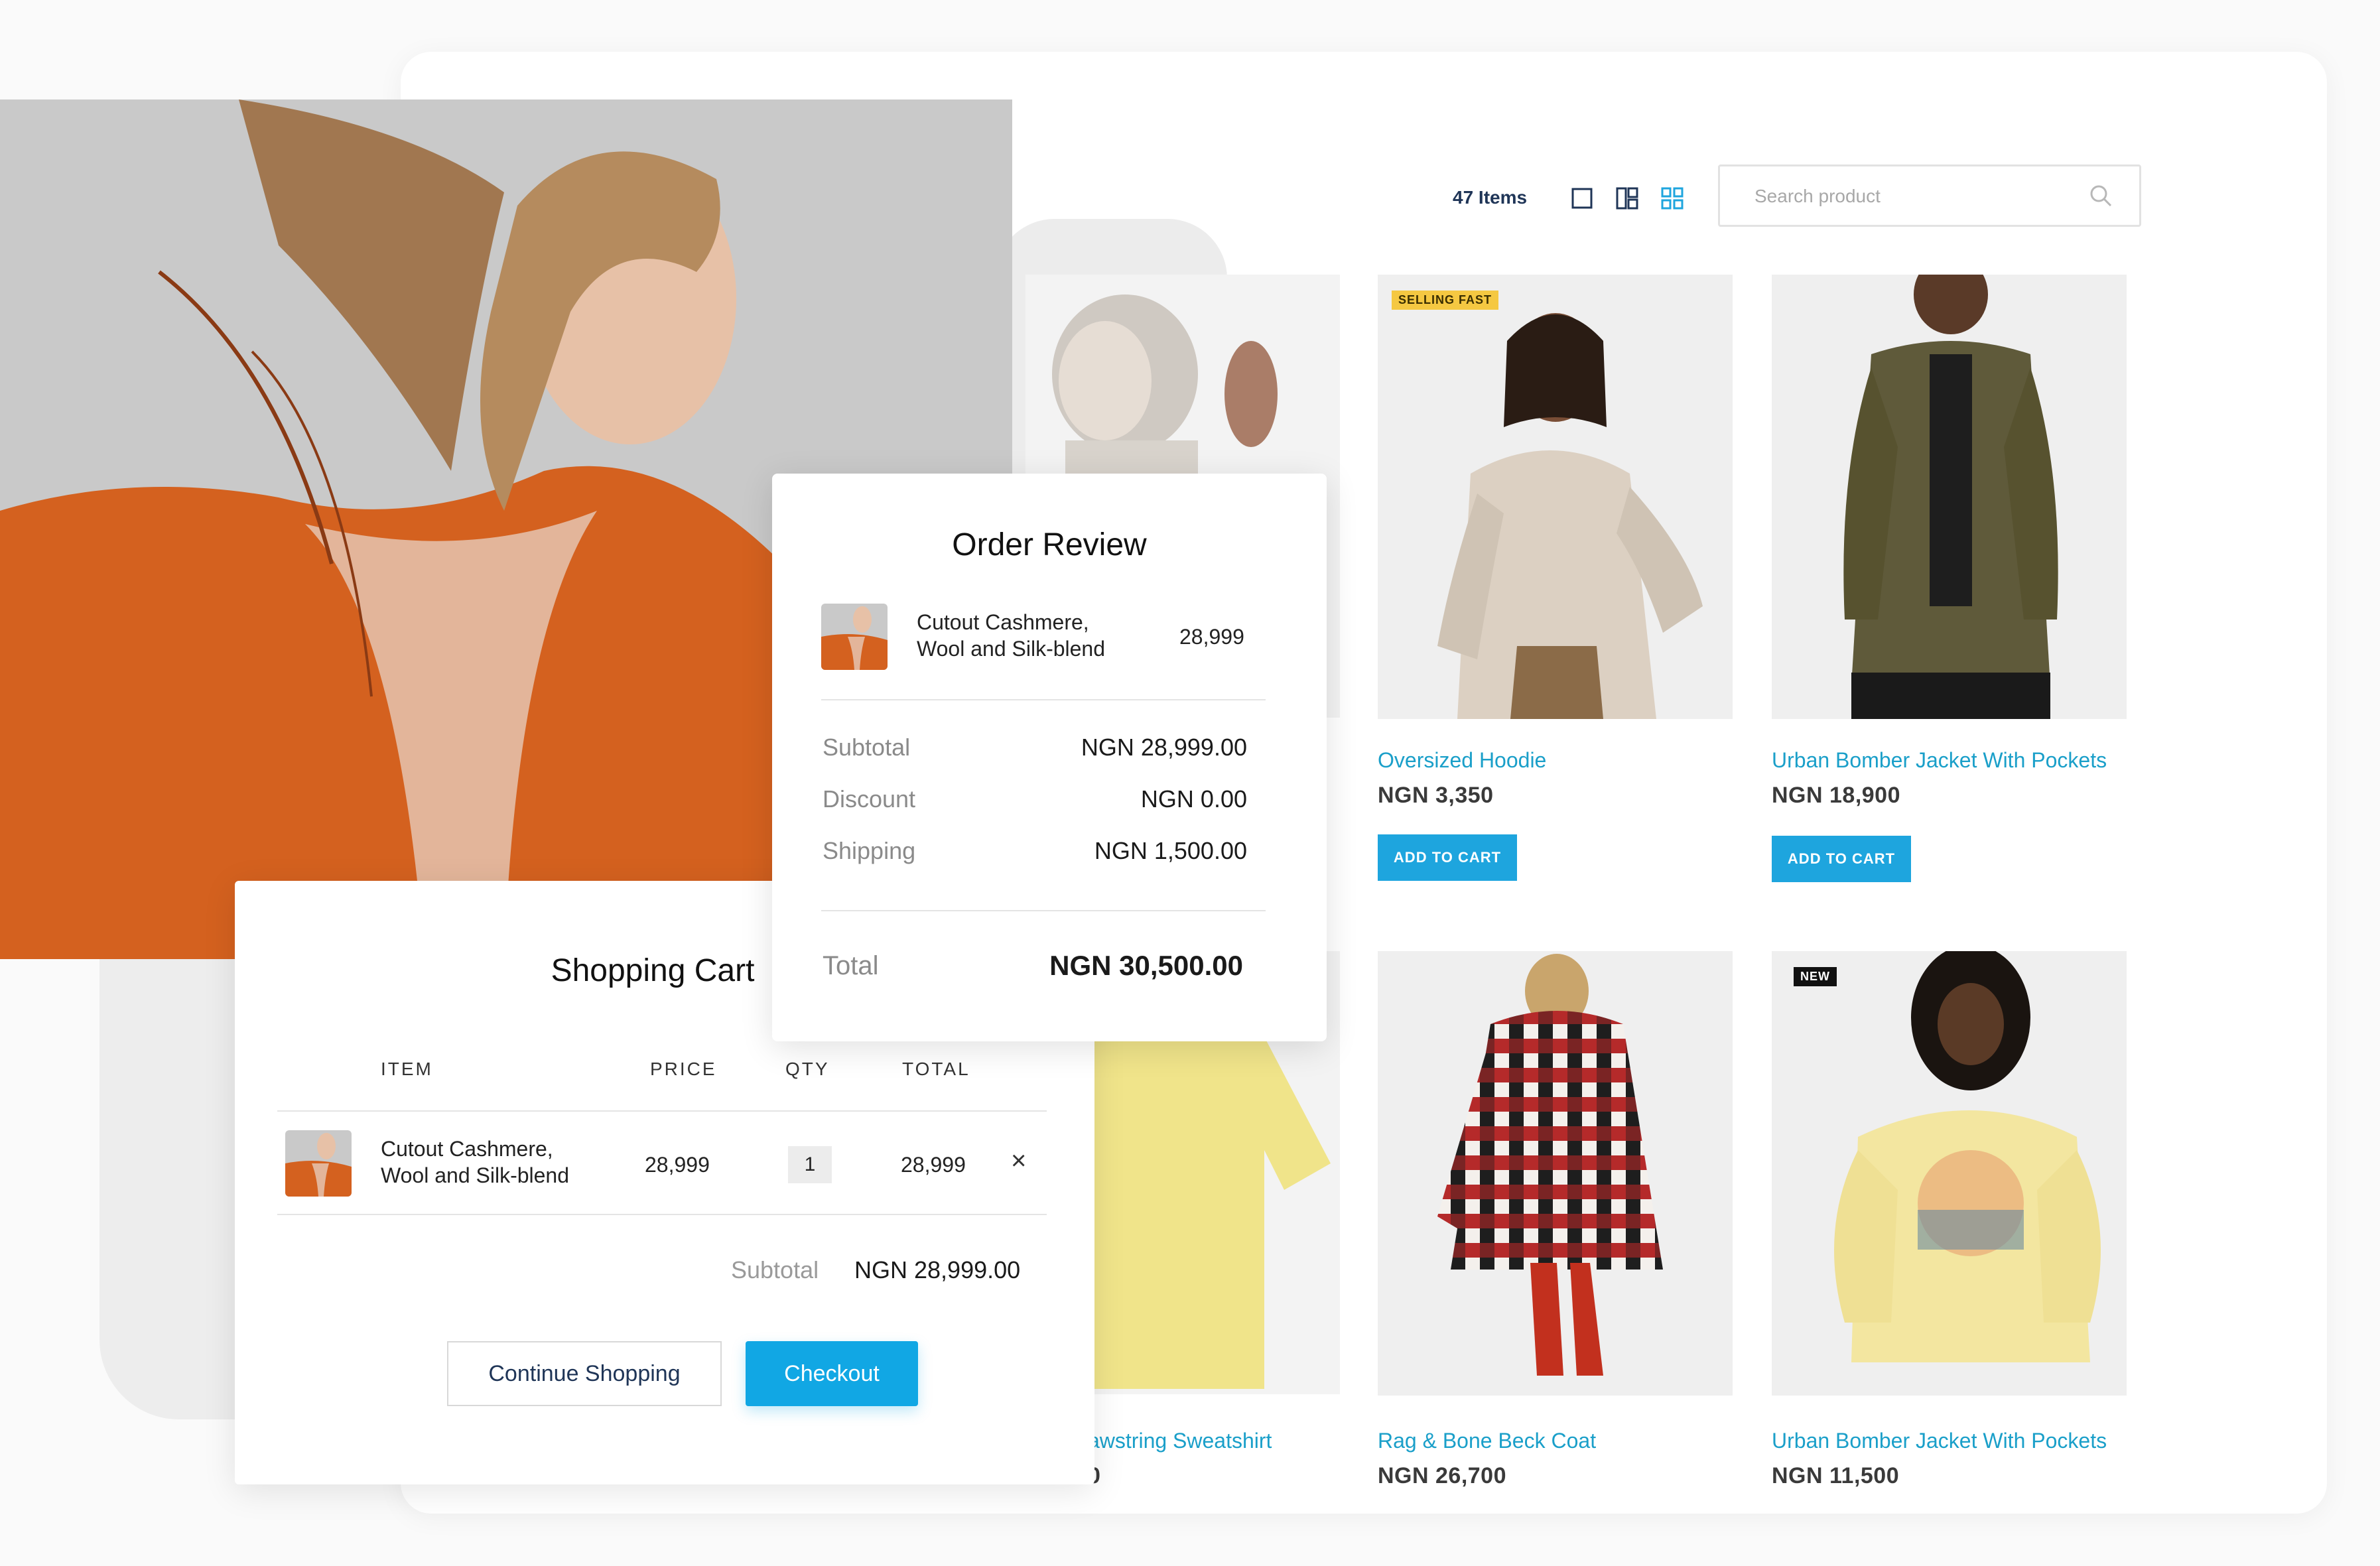 Image resolution: width=2380 pixels, height=1566 pixels. Describe the element at coordinates (1049, 544) in the screenshot. I see `order-review-title: Order Review` at that location.